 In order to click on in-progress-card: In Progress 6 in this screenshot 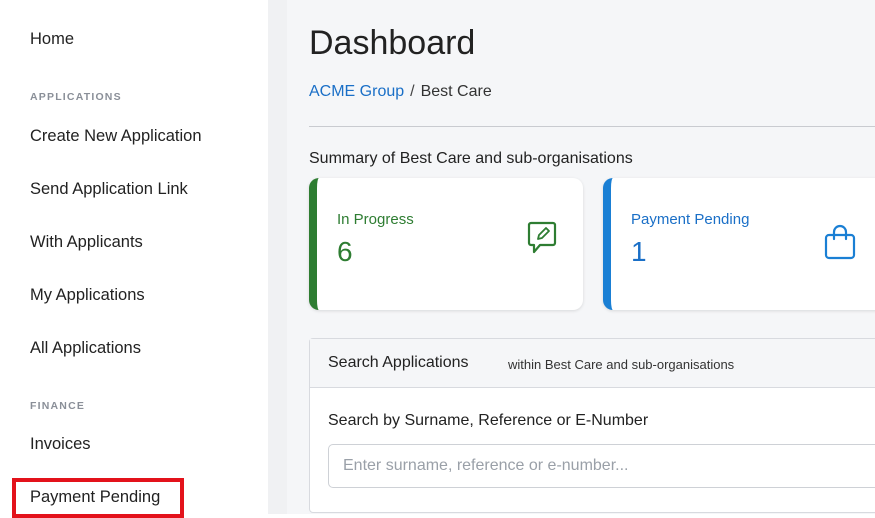, I will do `click(446, 244)`.